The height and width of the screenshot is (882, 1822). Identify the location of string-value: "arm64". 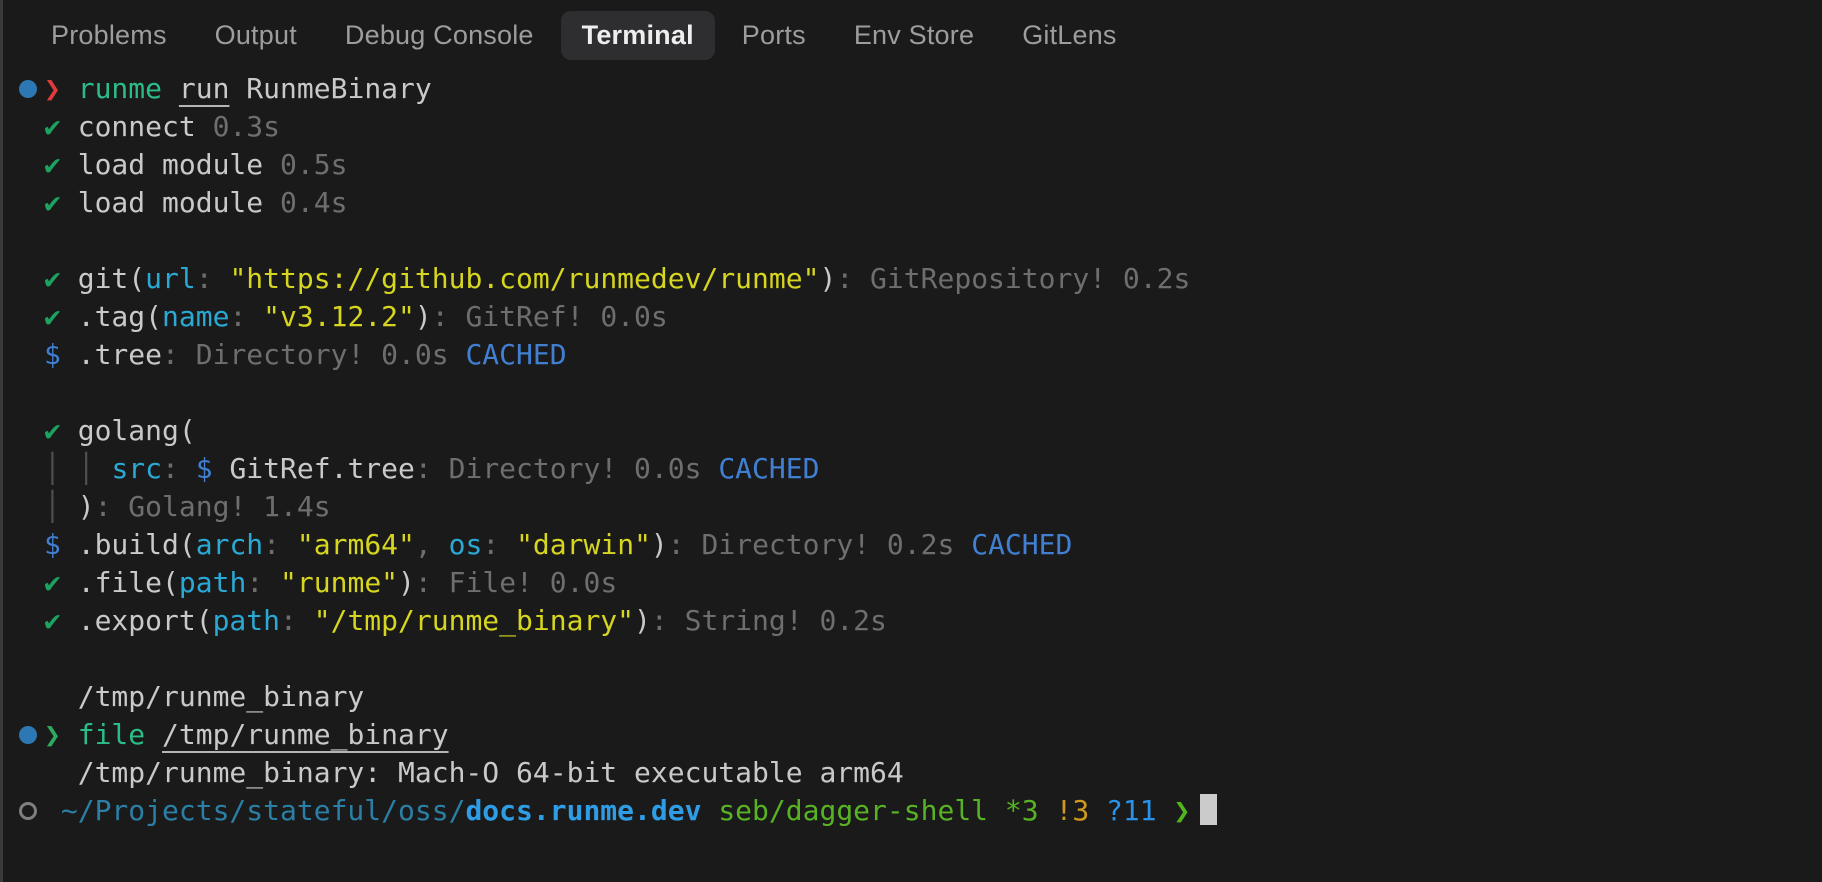
(355, 544).